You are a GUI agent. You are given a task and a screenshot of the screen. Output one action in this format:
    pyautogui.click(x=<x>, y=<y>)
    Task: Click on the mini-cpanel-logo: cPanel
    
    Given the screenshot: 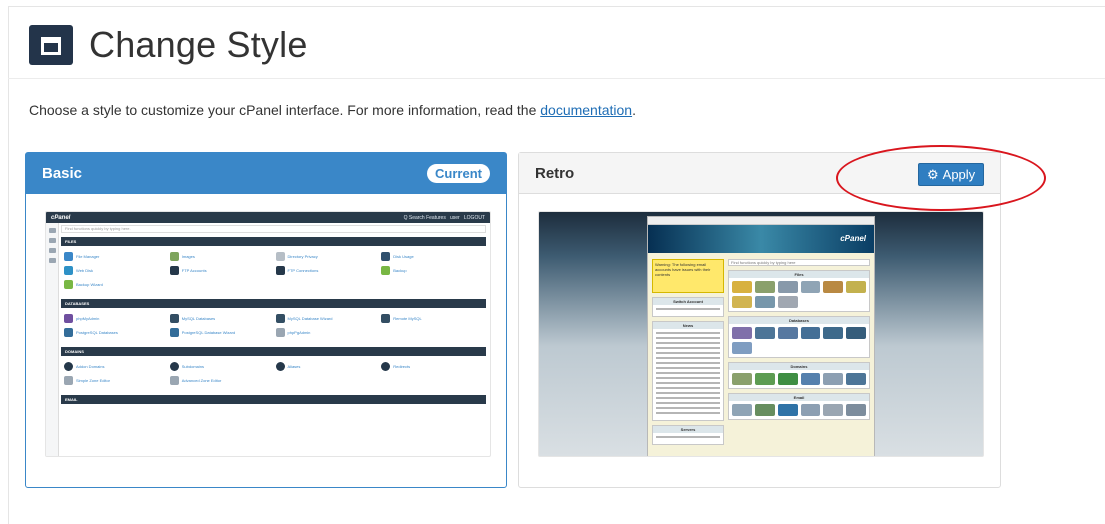 What is the action you would take?
    pyautogui.click(x=61, y=217)
    